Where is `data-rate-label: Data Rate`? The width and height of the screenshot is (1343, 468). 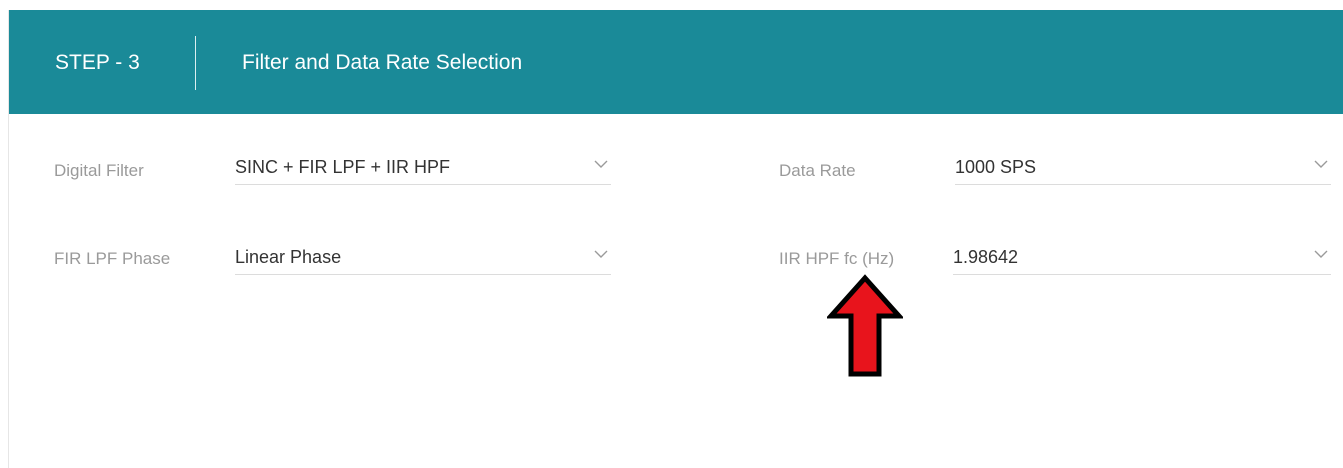 data-rate-label: Data Rate is located at coordinates (817, 170).